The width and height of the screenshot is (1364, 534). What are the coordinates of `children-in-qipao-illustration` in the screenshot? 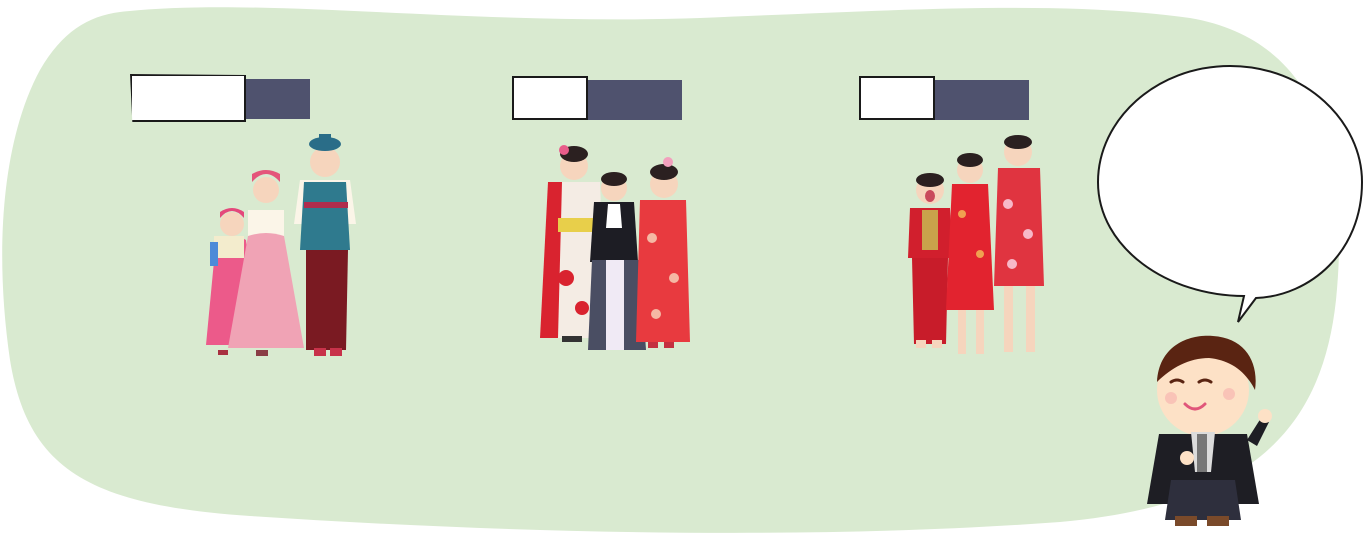 It's located at (976, 244).